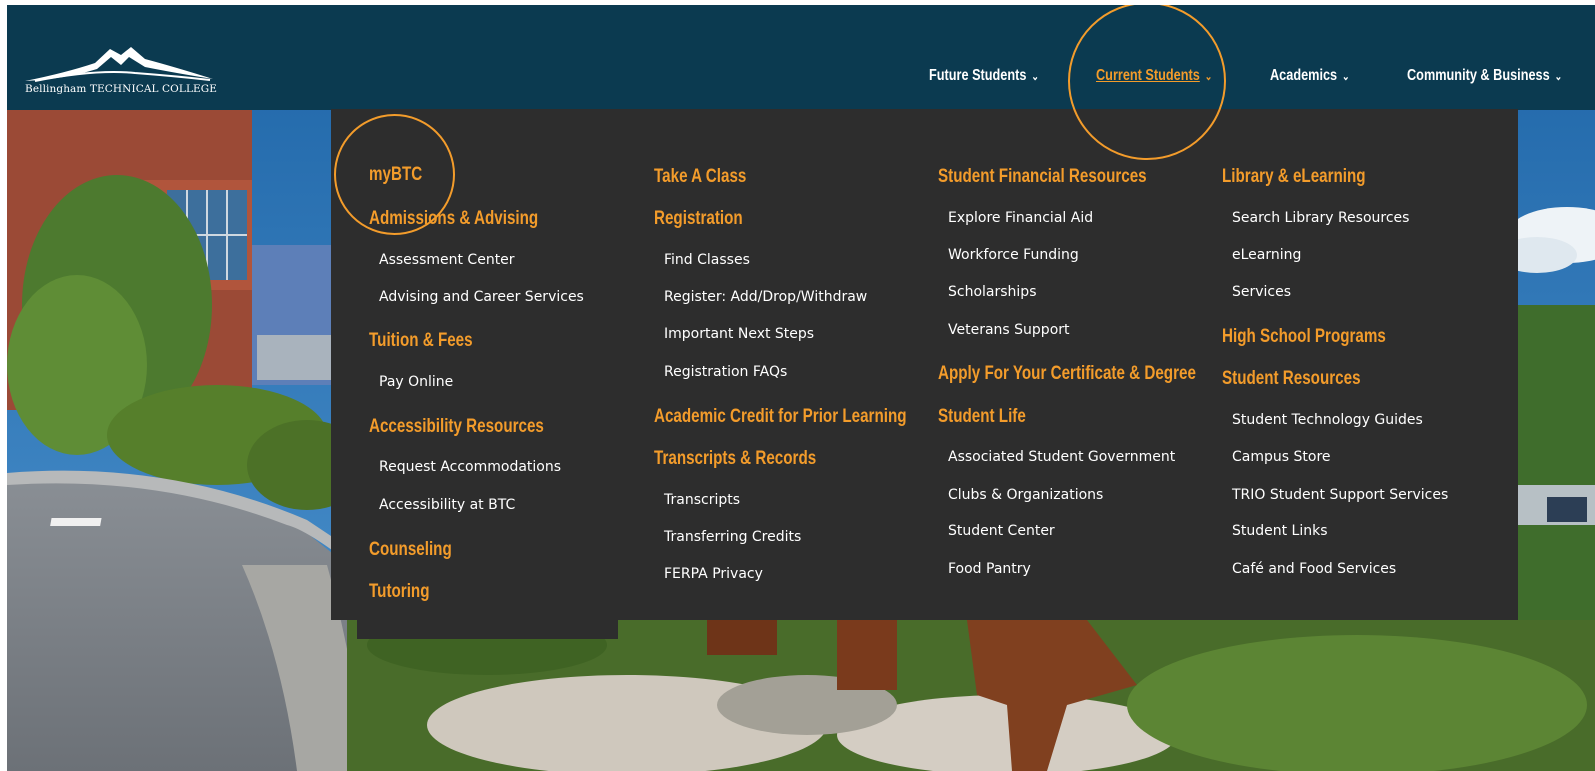  I want to click on menu-link-accessibility-btc: Accessibility at BTC, so click(447, 505).